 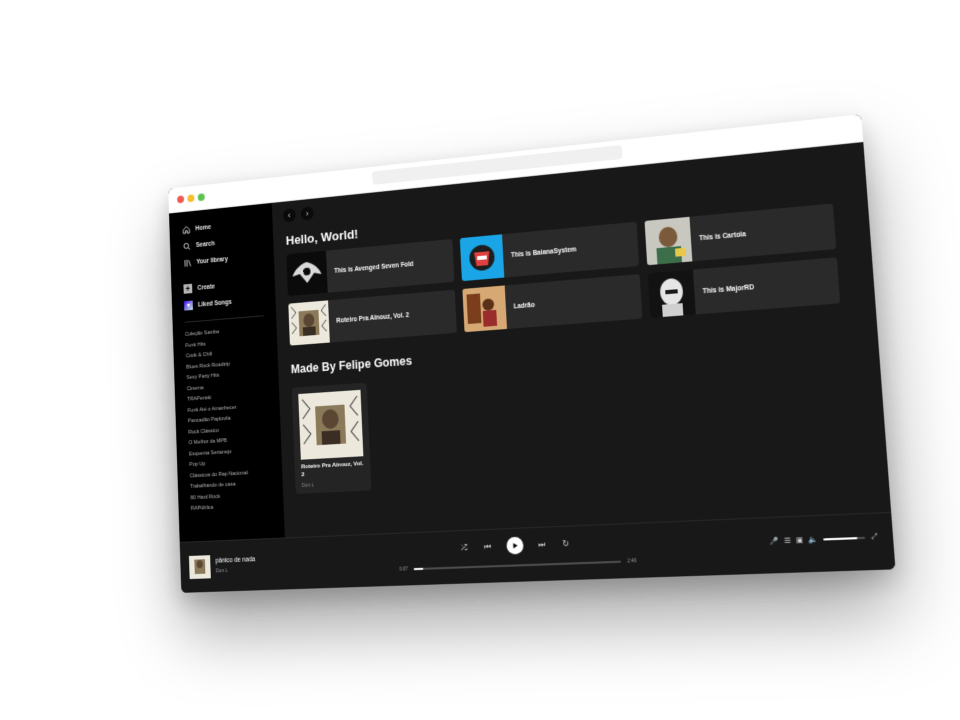 I want to click on play-button, so click(x=514, y=545).